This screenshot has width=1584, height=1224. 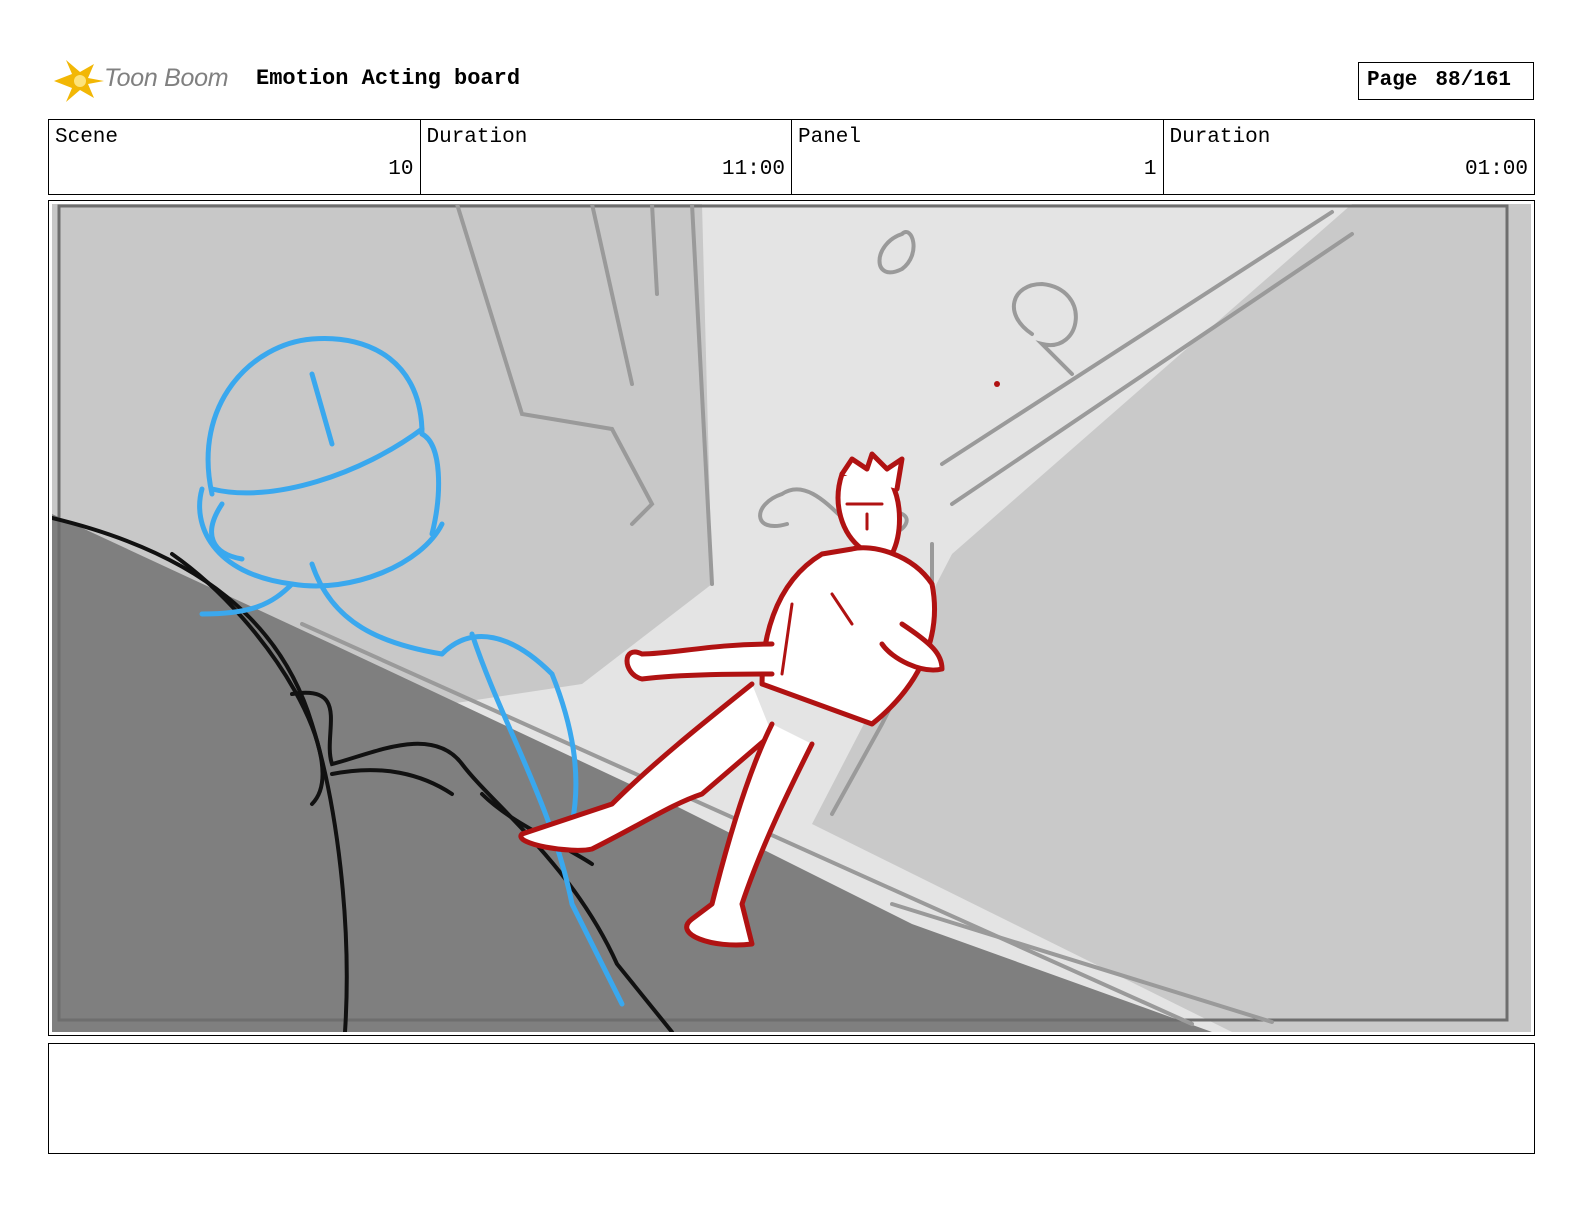 What do you see at coordinates (401, 169) in the screenshot?
I see `scene-value: 10` at bounding box center [401, 169].